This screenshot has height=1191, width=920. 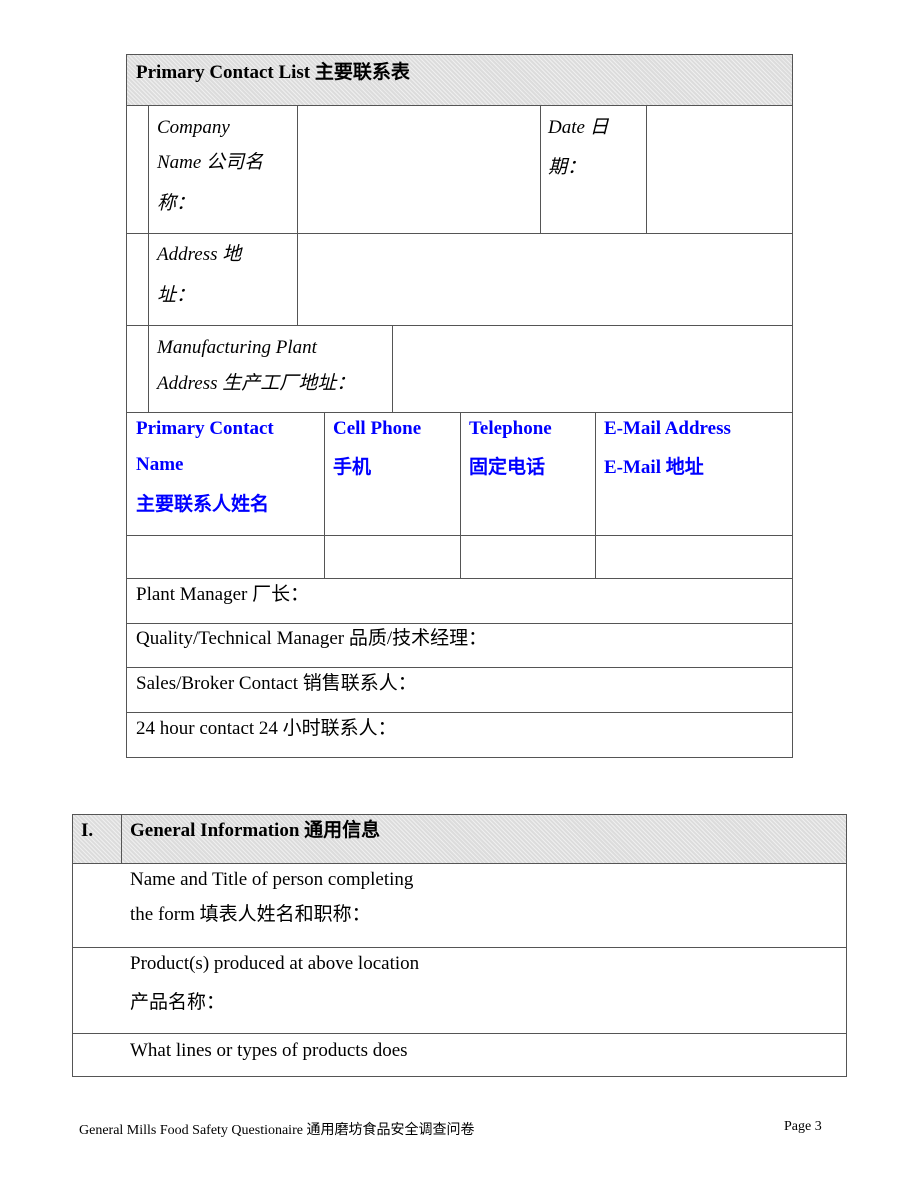 What do you see at coordinates (311, 639) in the screenshot?
I see `quality-technical-manager-row: Quality/Technical Manager 品质/技术经理：` at bounding box center [311, 639].